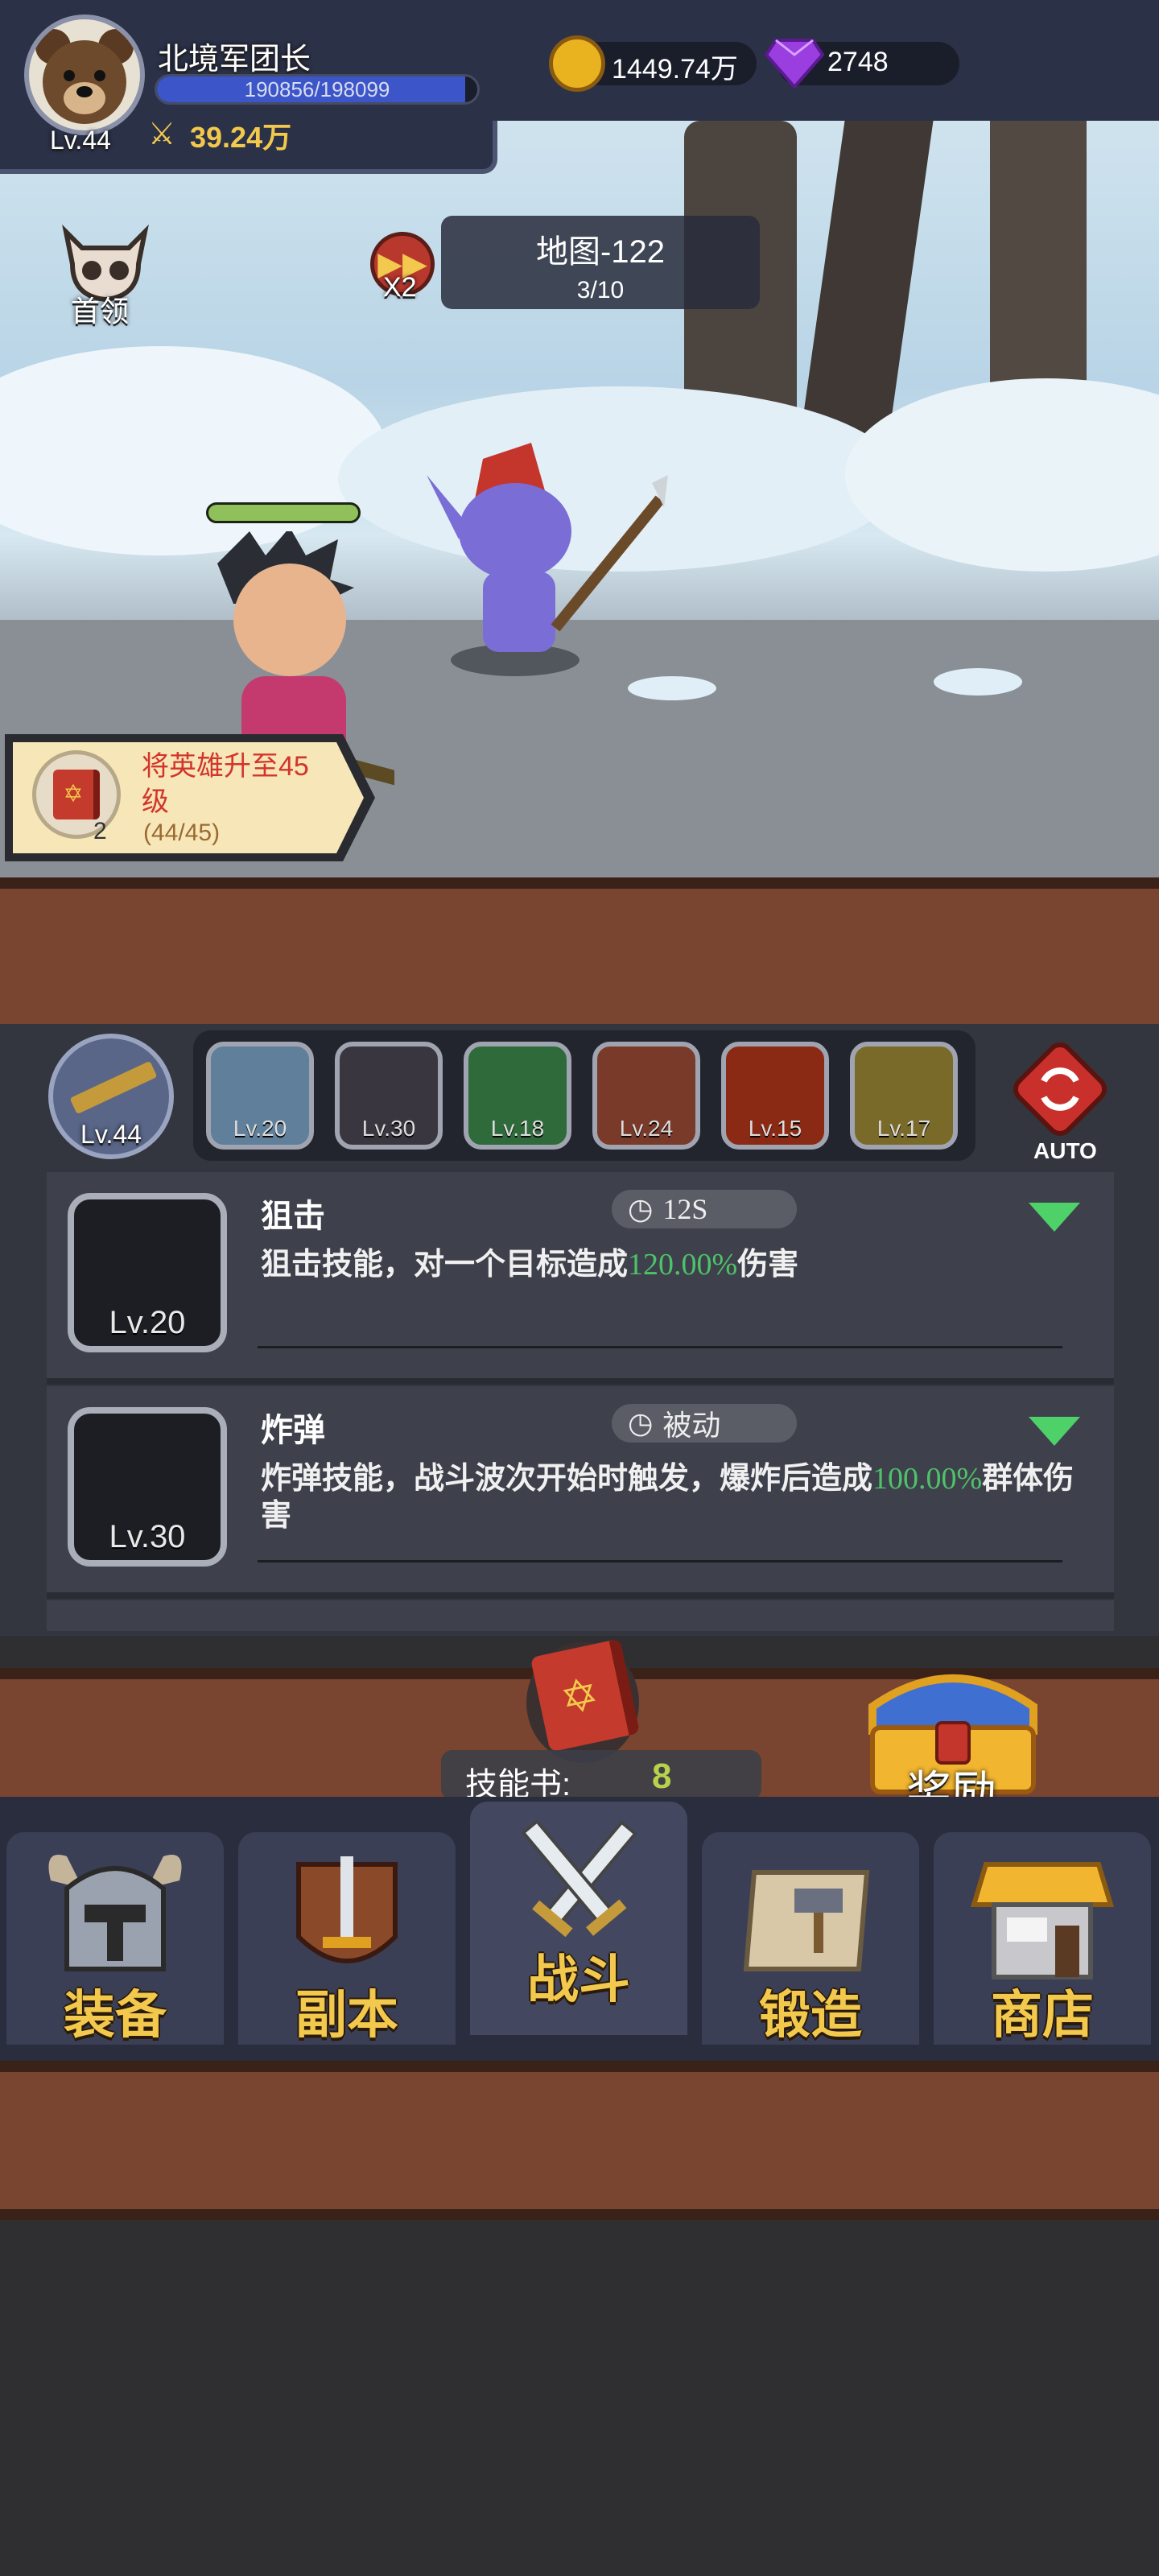 Image resolution: width=1159 pixels, height=2576 pixels. I want to click on combat-power: 39.24万, so click(241, 137).